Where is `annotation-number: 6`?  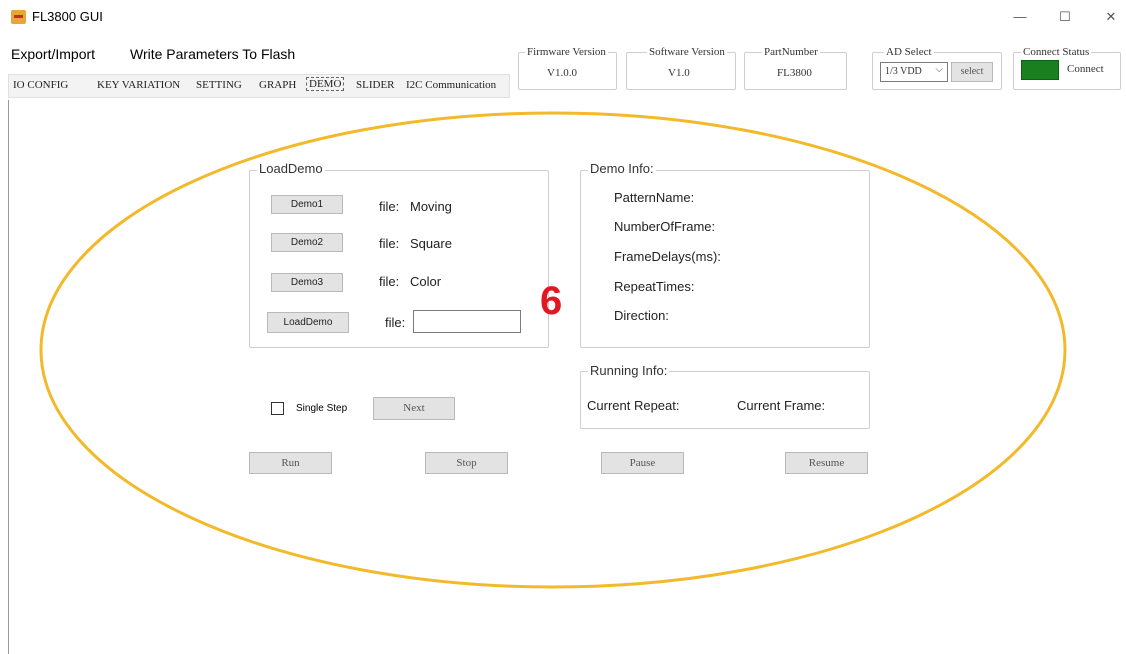
annotation-number: 6 is located at coordinates (551, 301).